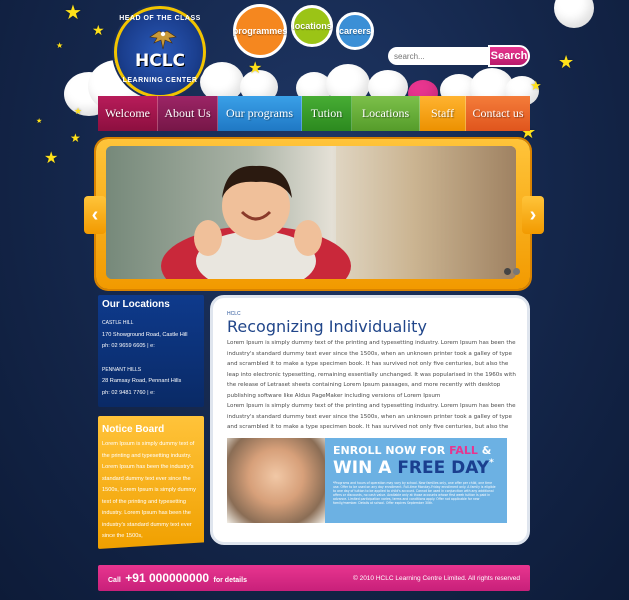 Image resolution: width=629 pixels, height=600 pixels. I want to click on chevron-left-icon: ‹, so click(95, 214).